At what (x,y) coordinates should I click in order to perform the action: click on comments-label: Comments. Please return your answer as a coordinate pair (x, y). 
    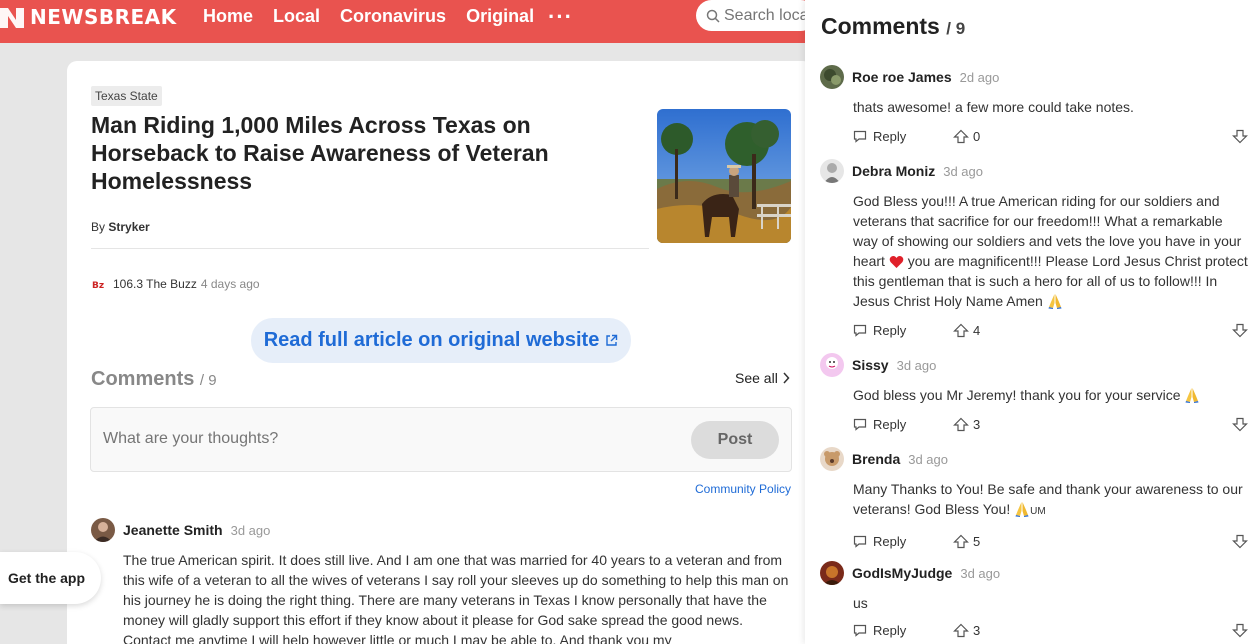
    Looking at the image, I should click on (143, 379).